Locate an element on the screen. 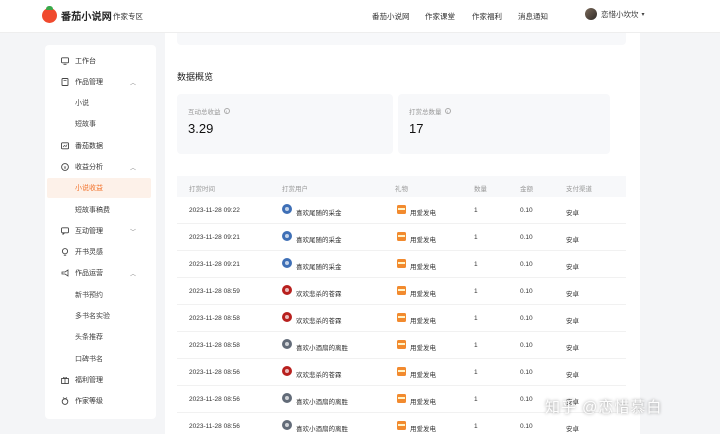  sidebar-subitem-short-story: 短故事 is located at coordinates (100, 124).